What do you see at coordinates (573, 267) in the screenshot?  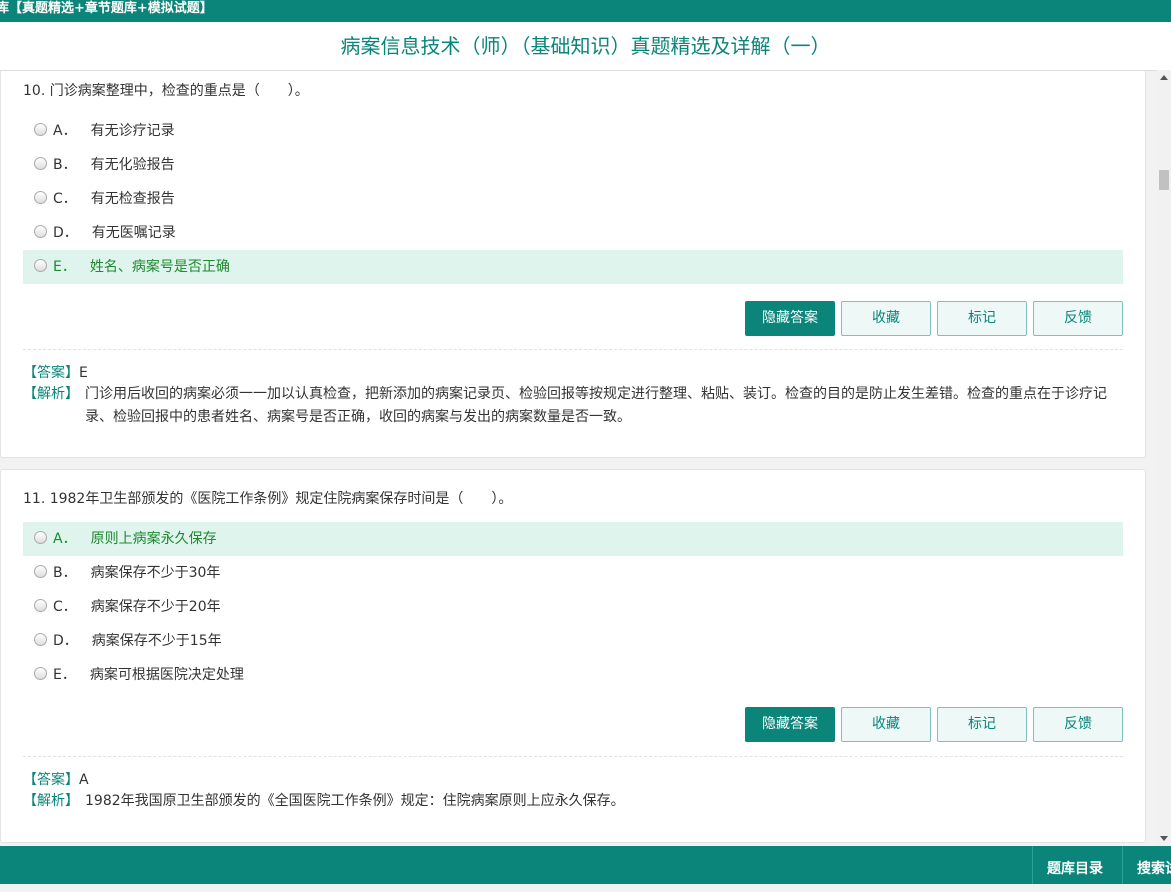 I see `option-e: E． 姓名、病案号是否正确` at bounding box center [573, 267].